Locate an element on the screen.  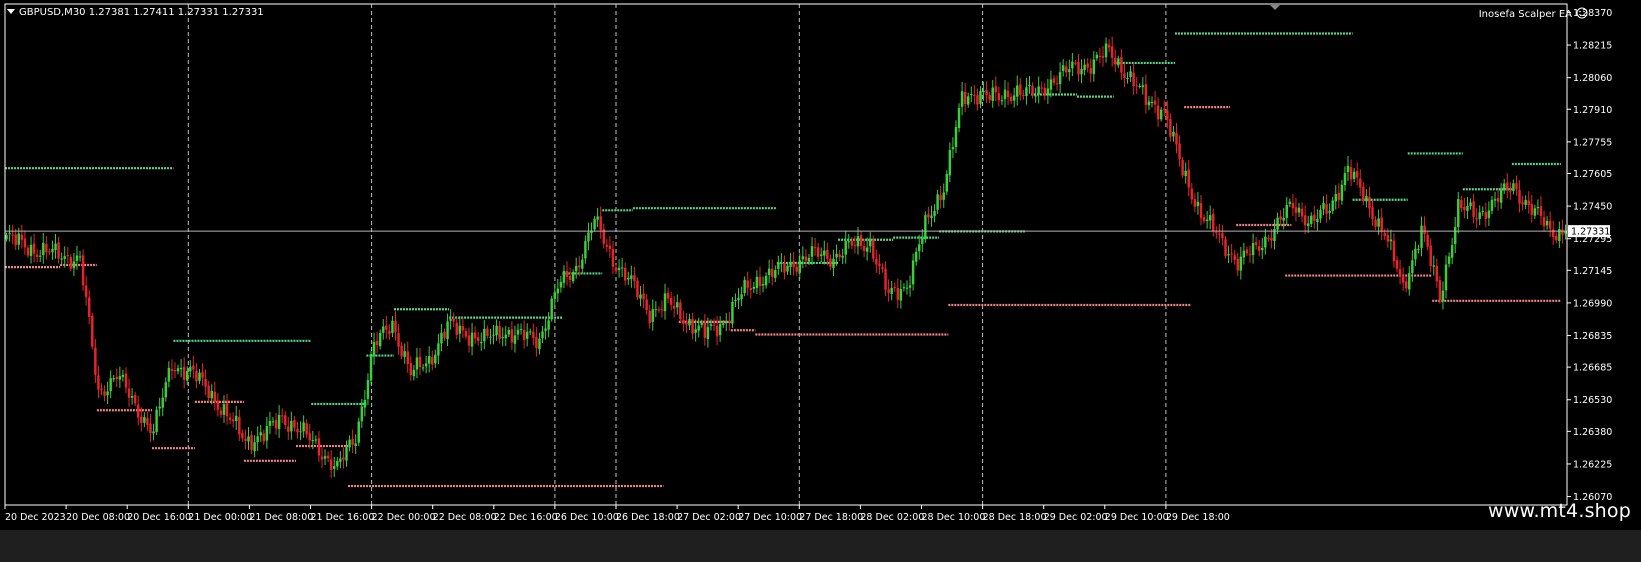
chart-menu-triangle-icon is located at coordinates (11, 11).